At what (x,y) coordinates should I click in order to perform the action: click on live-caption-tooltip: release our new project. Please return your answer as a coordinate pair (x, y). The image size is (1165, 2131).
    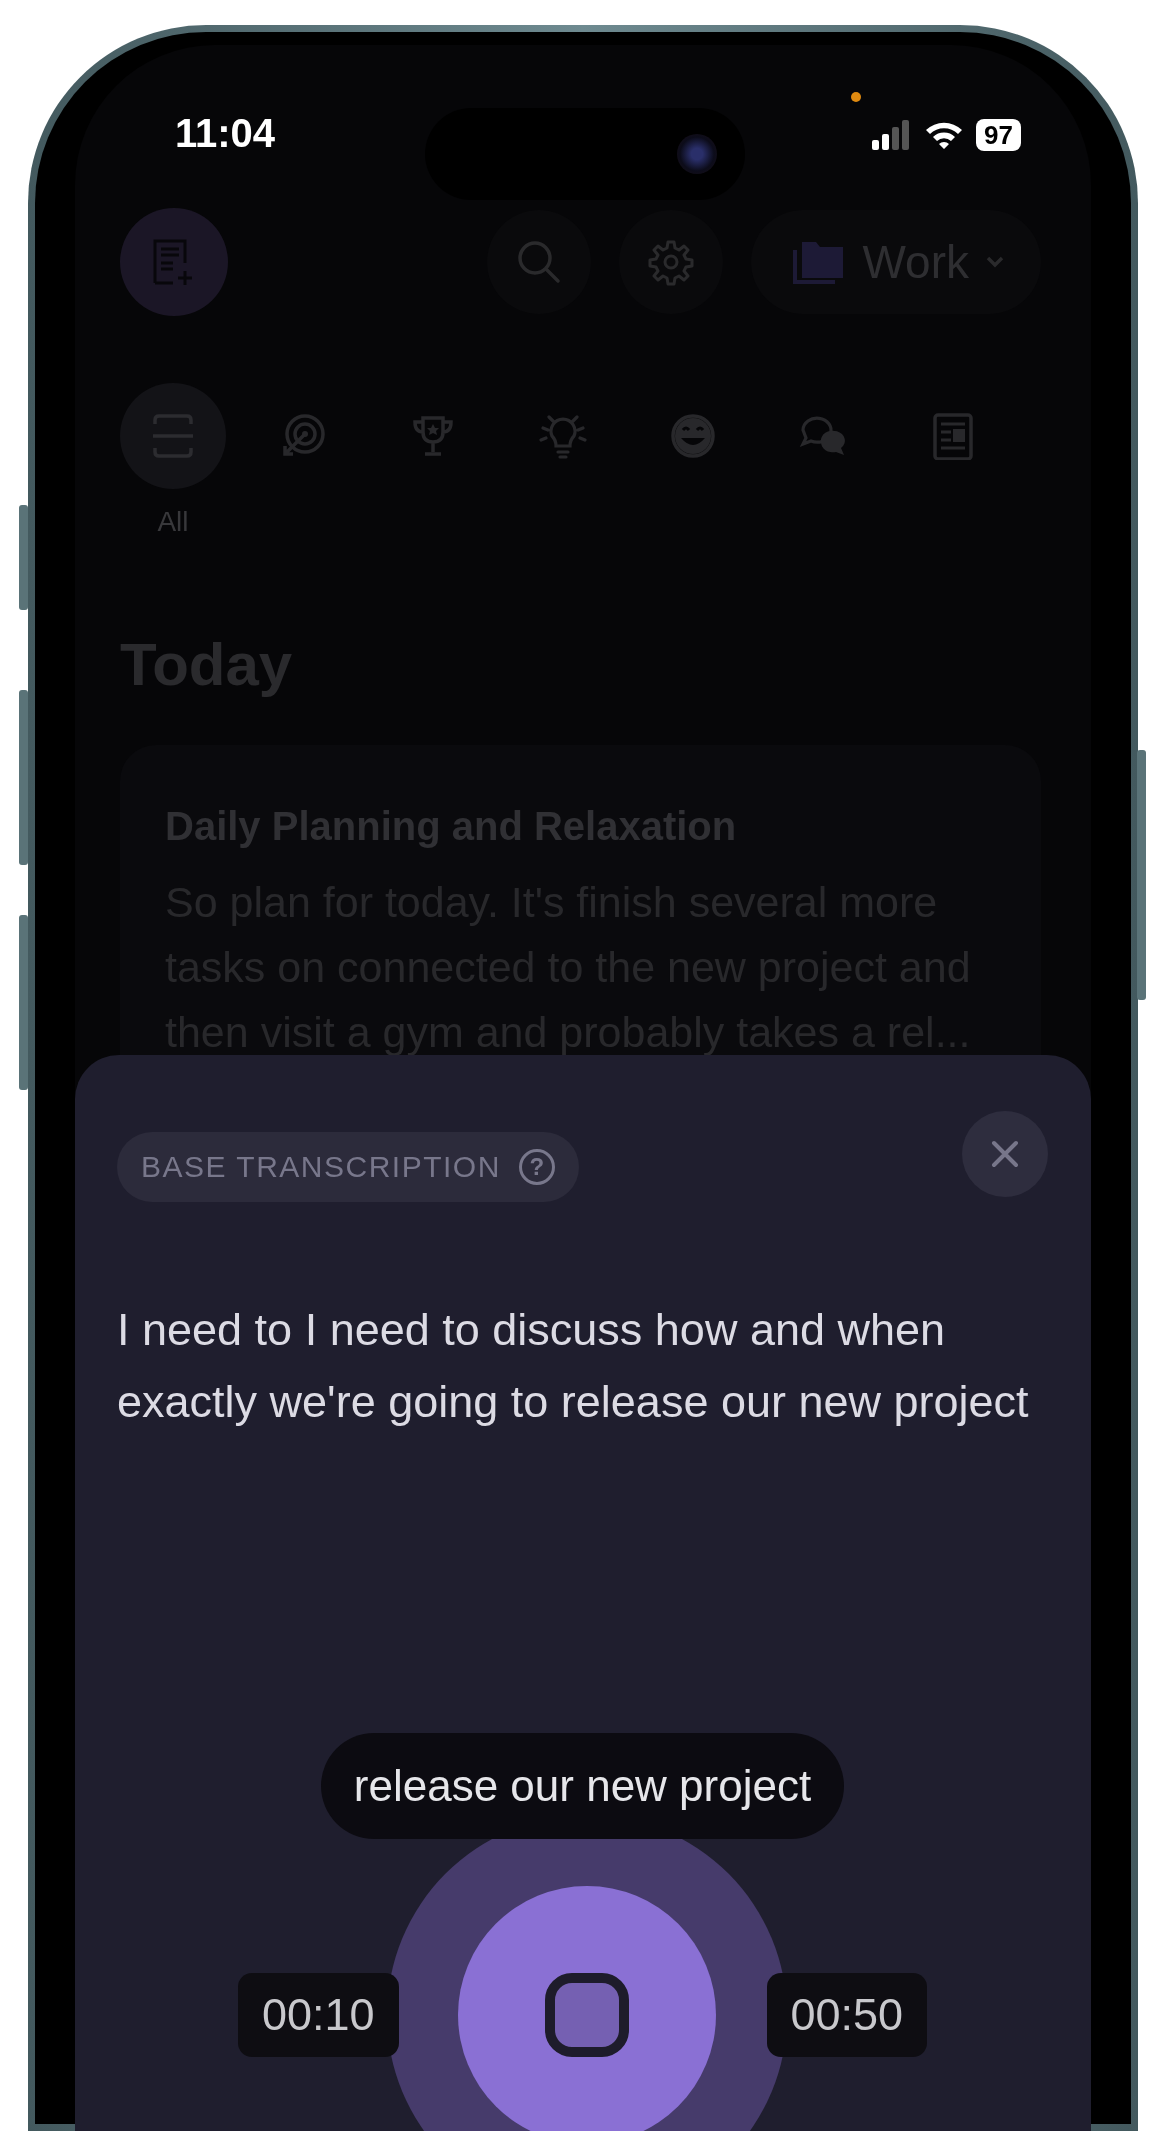
    Looking at the image, I should click on (582, 1786).